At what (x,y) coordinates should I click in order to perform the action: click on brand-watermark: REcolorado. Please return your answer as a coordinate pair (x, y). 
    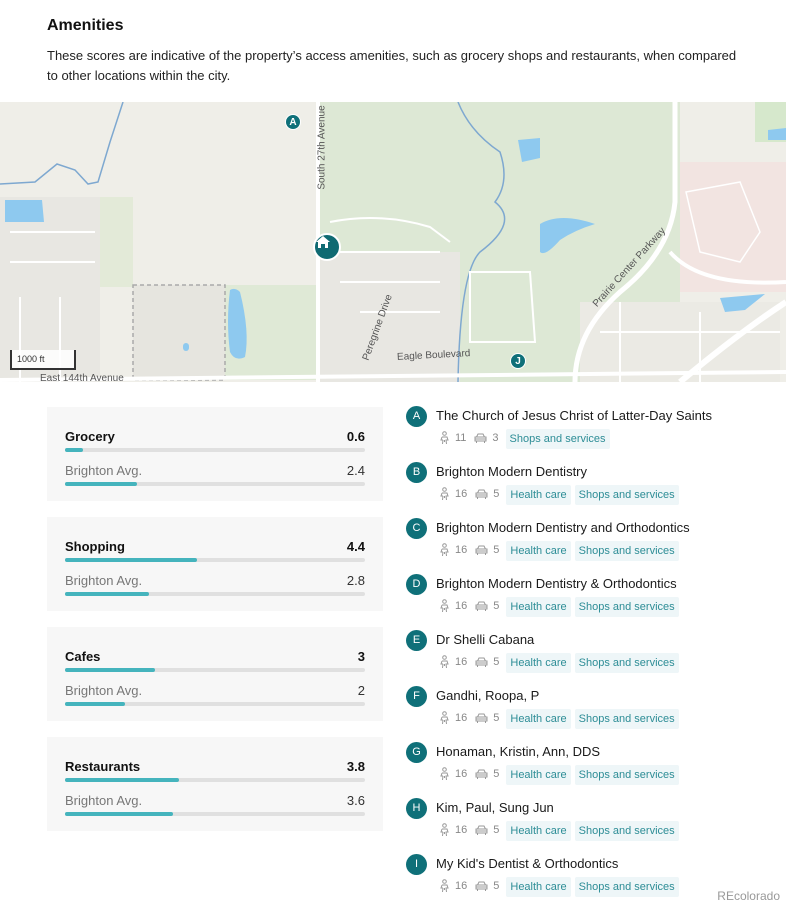
    Looking at the image, I should click on (748, 896).